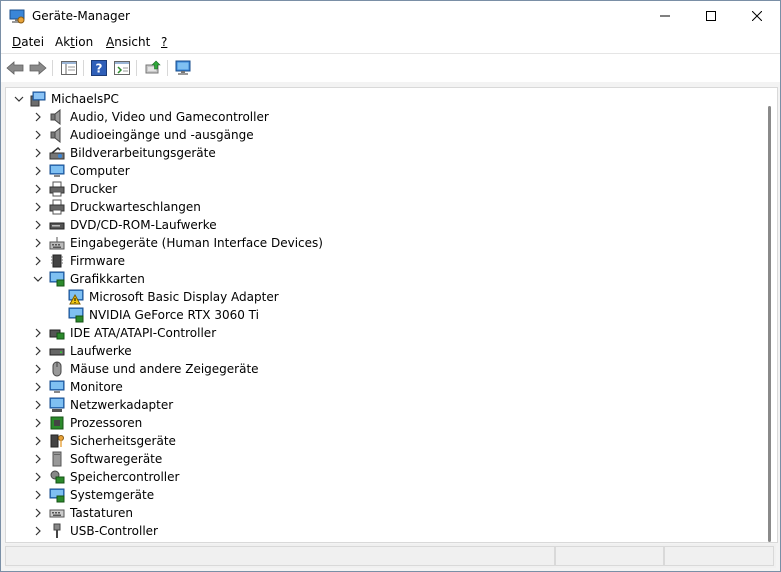 The height and width of the screenshot is (572, 781). Describe the element at coordinates (57, 404) in the screenshot. I see `network-adapter-icon` at that location.